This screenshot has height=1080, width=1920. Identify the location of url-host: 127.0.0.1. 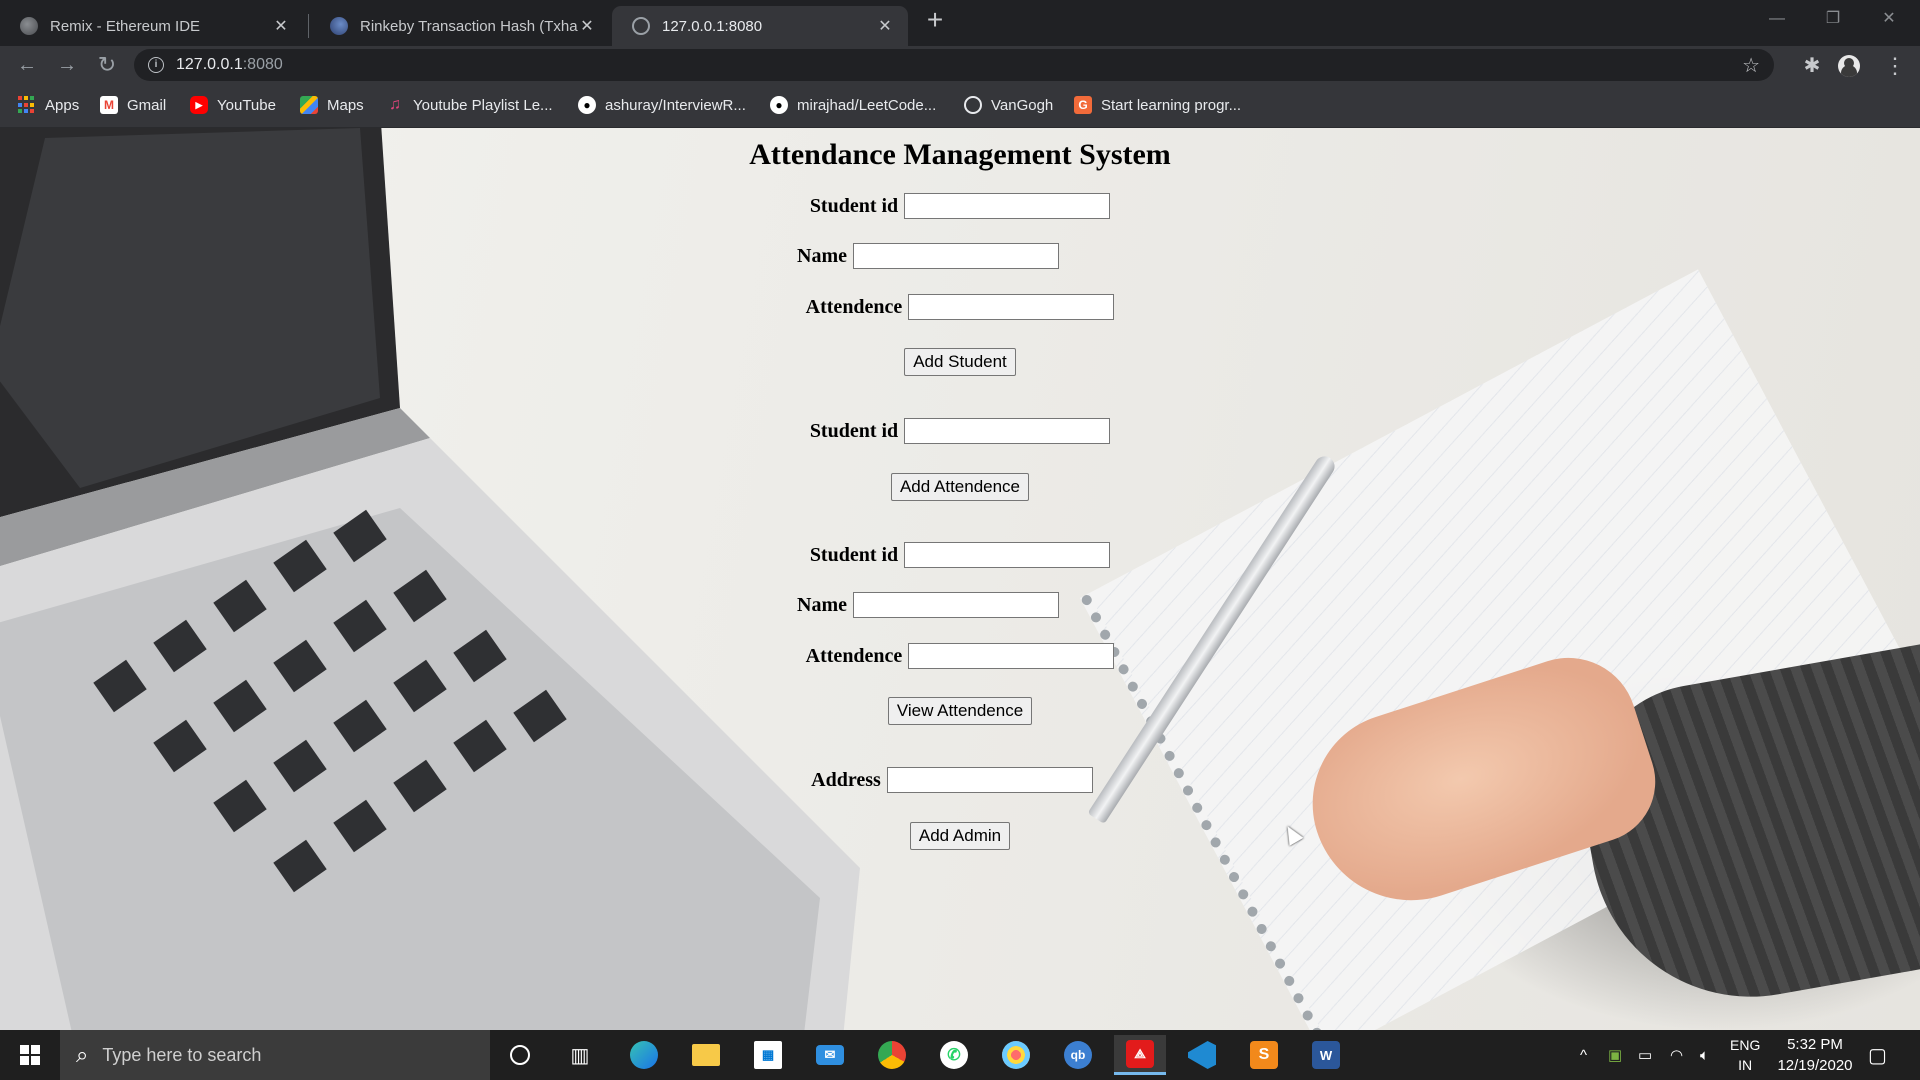
(209, 64).